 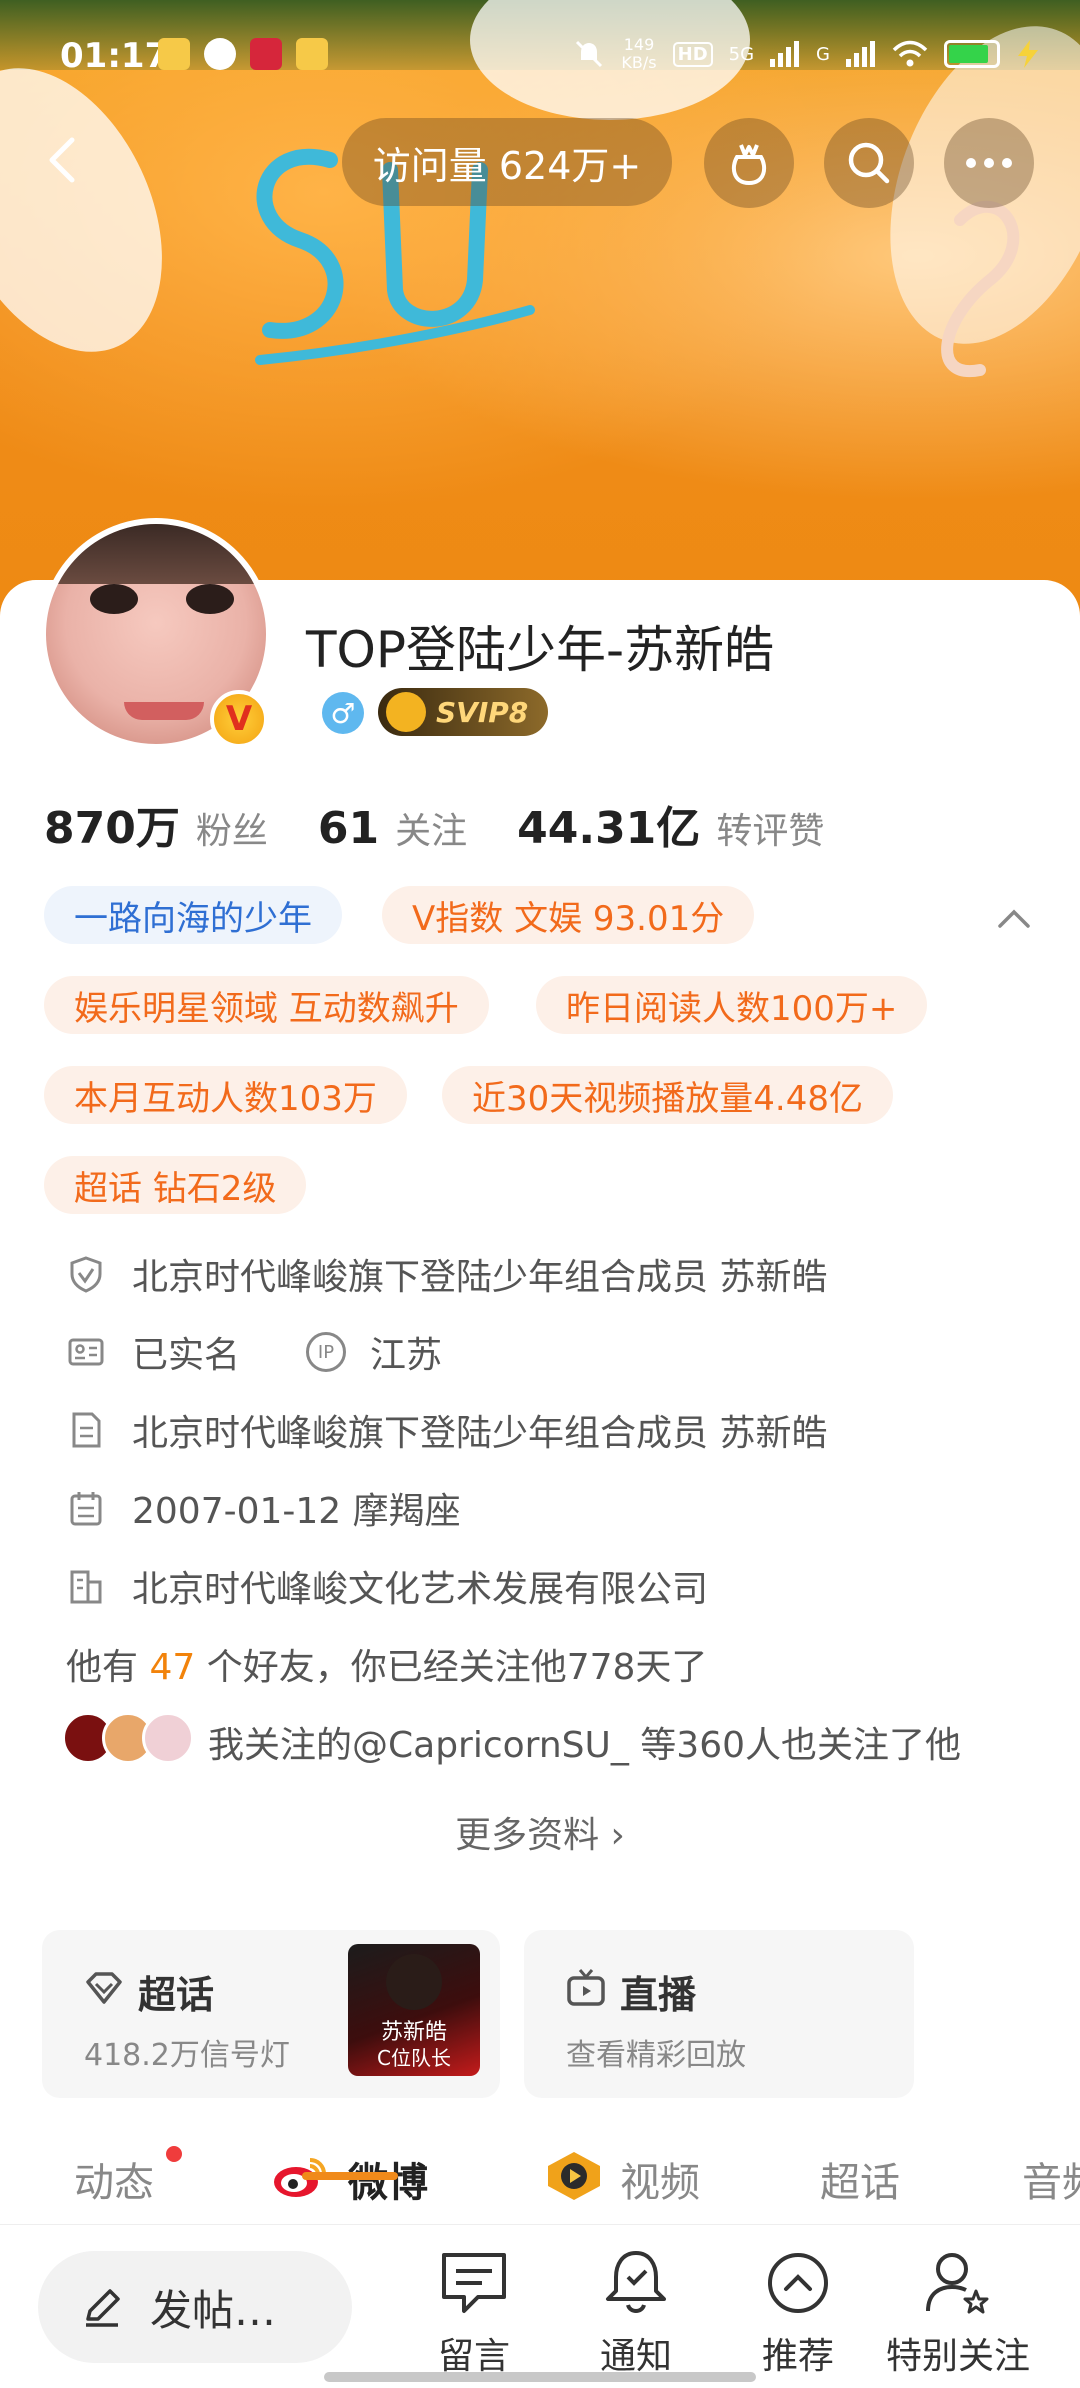 I want to click on diamond-icon, so click(x=104, y=1988).